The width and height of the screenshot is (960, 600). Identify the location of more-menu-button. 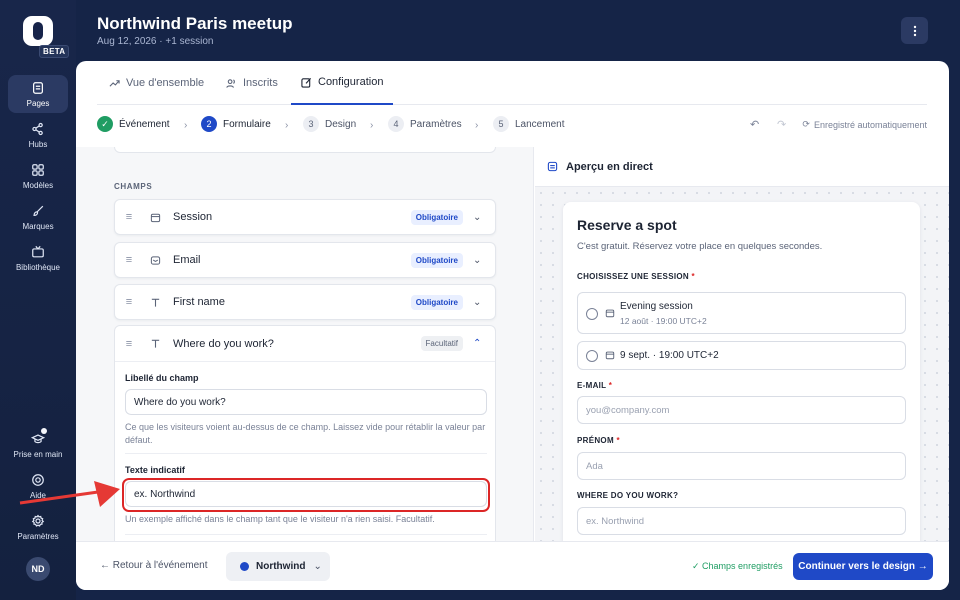
(914, 30).